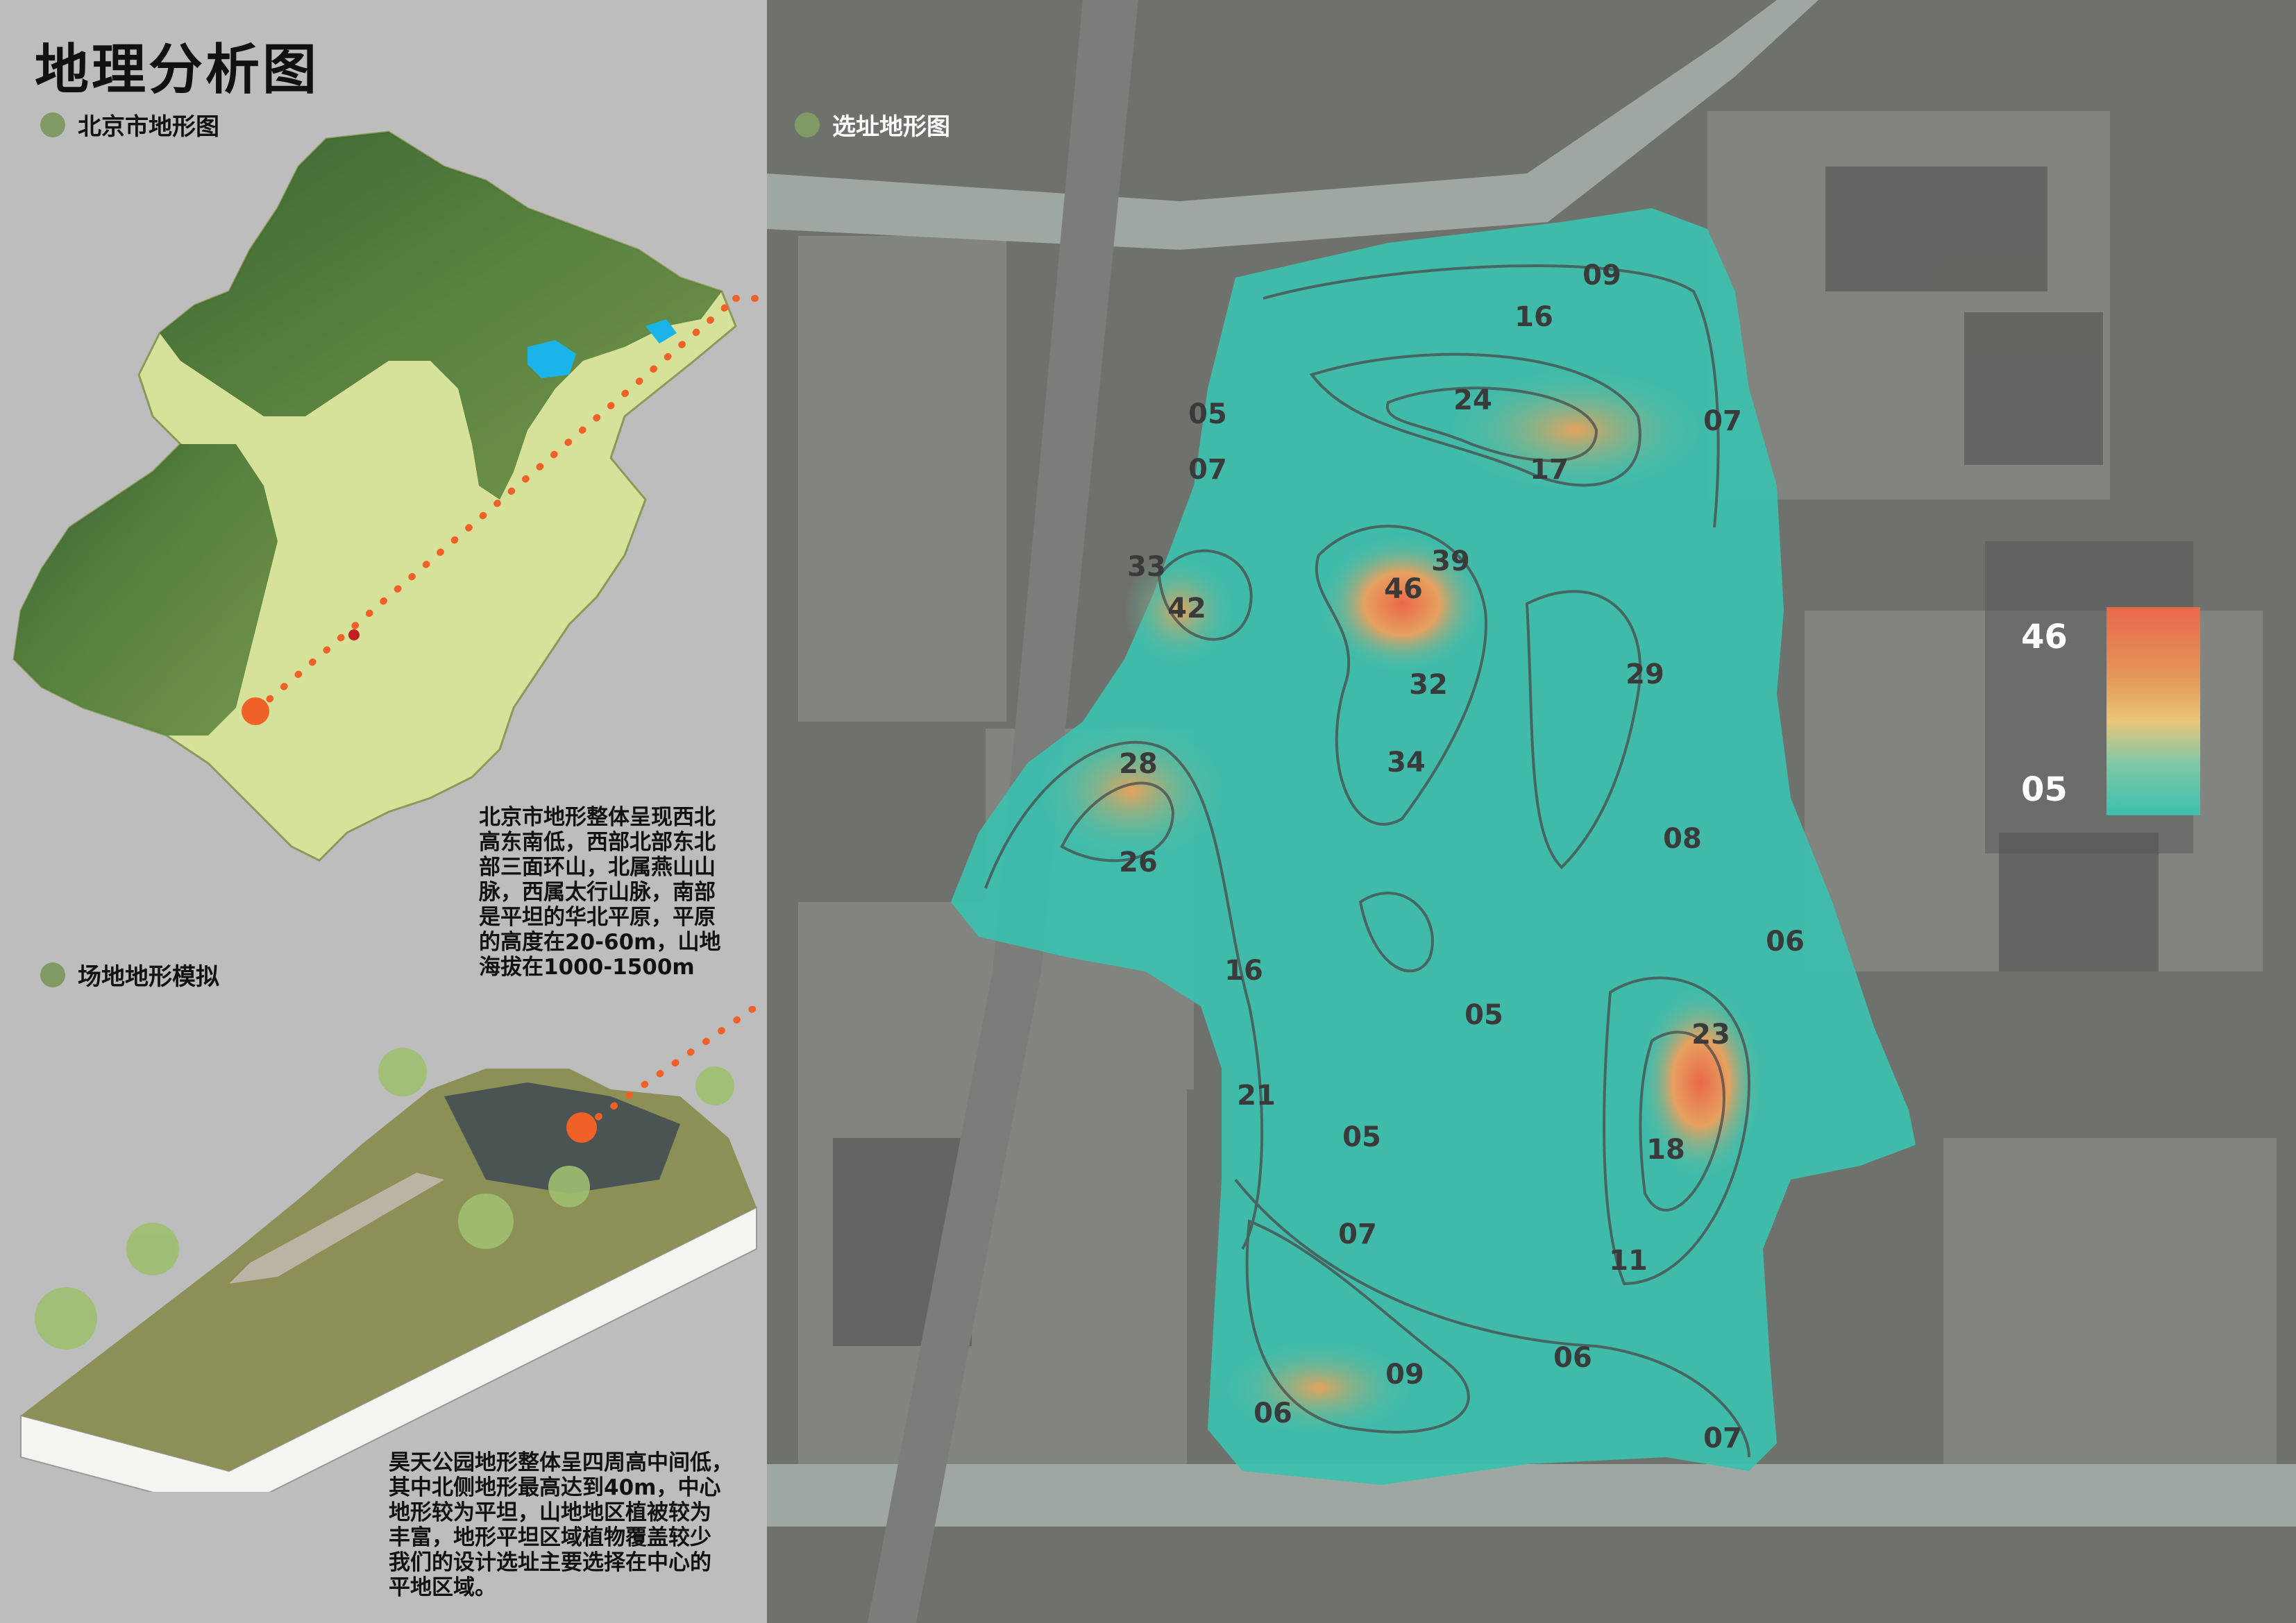 The width and height of the screenshot is (2296, 1623). Describe the element at coordinates (256, 711) in the screenshot. I see `site-marker` at that location.